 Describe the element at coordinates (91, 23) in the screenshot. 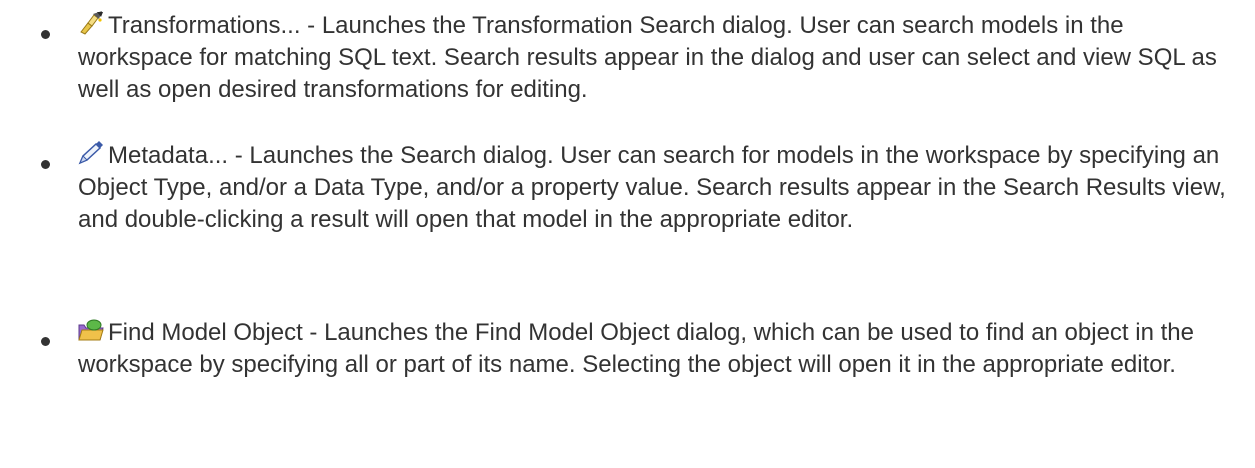

I see `transformation-search-icon` at that location.